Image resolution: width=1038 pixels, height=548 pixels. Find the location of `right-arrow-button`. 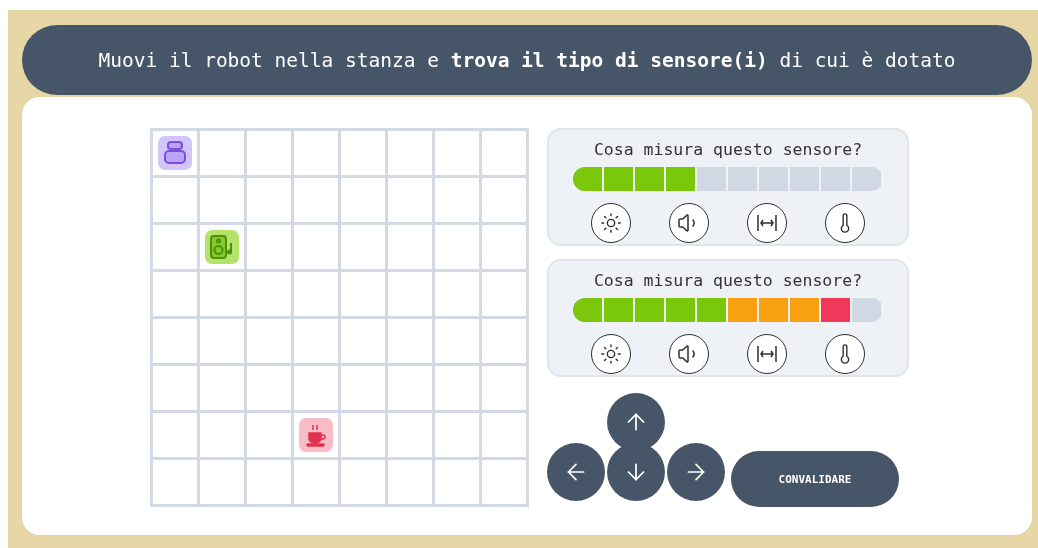

right-arrow-button is located at coordinates (696, 472).